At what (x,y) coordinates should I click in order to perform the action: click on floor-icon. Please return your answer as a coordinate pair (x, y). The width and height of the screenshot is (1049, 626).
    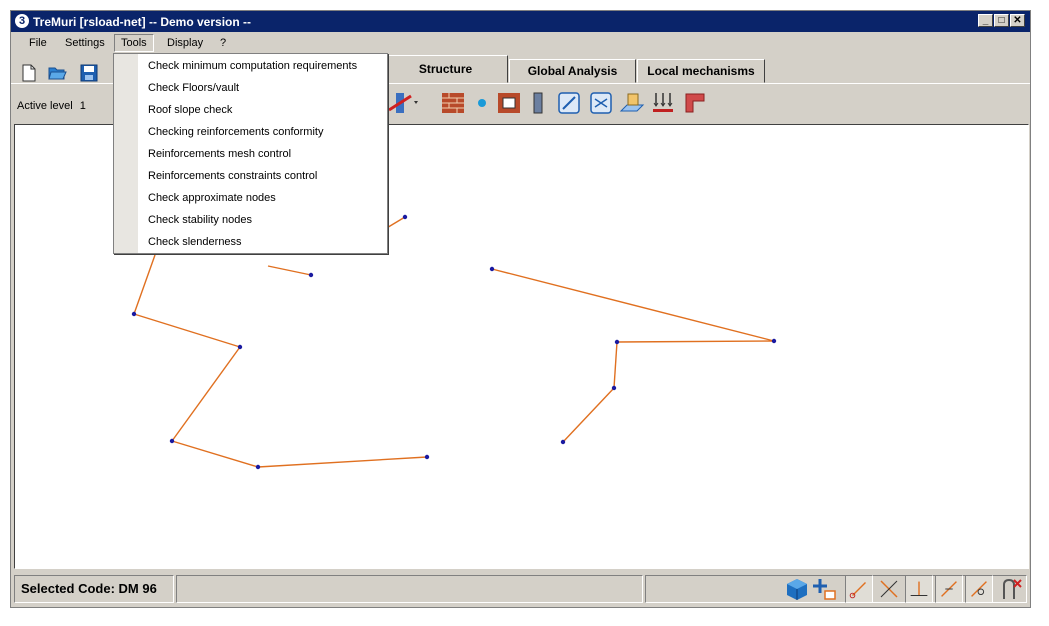
    Looking at the image, I should click on (601, 103).